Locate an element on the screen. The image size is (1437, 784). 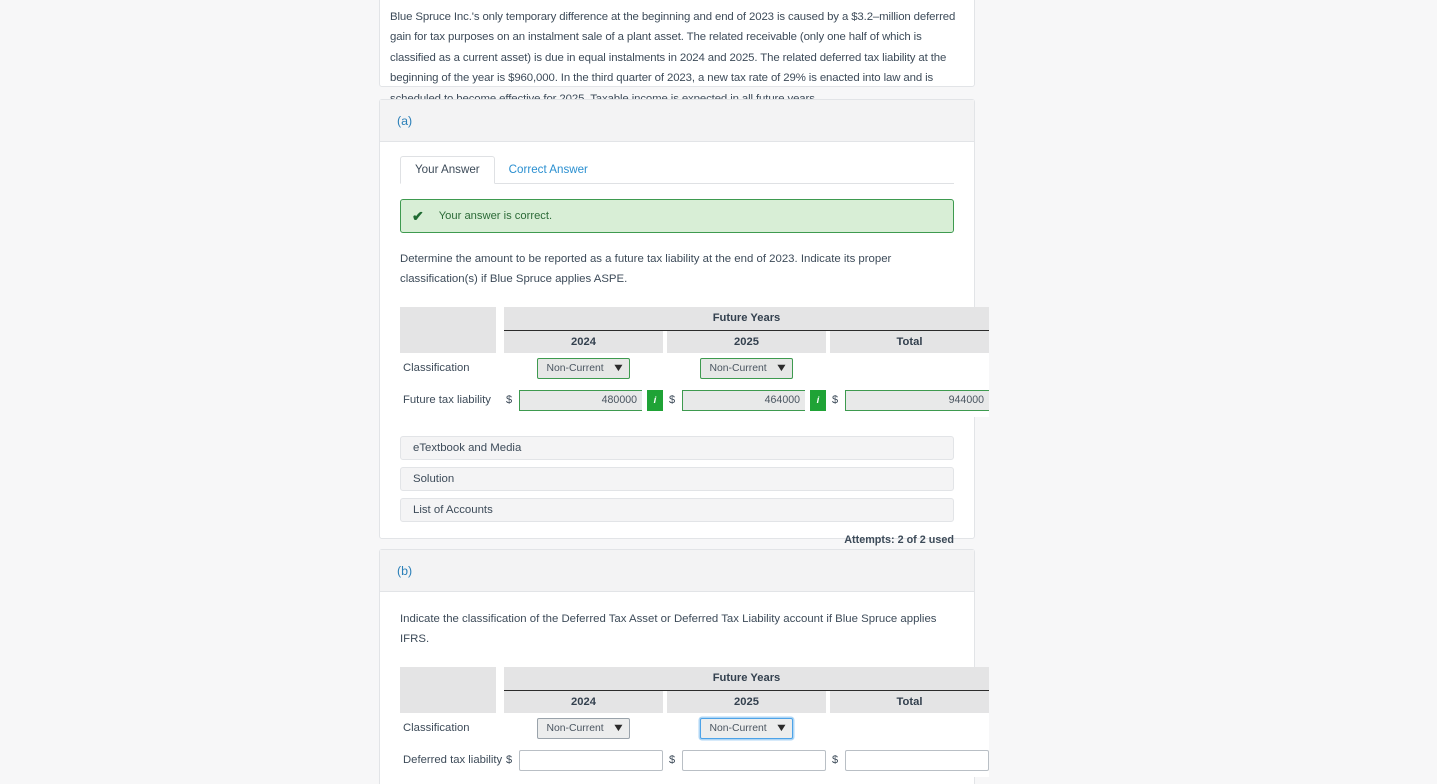
column-header-2025-b: 2025 is located at coordinates (746, 702).